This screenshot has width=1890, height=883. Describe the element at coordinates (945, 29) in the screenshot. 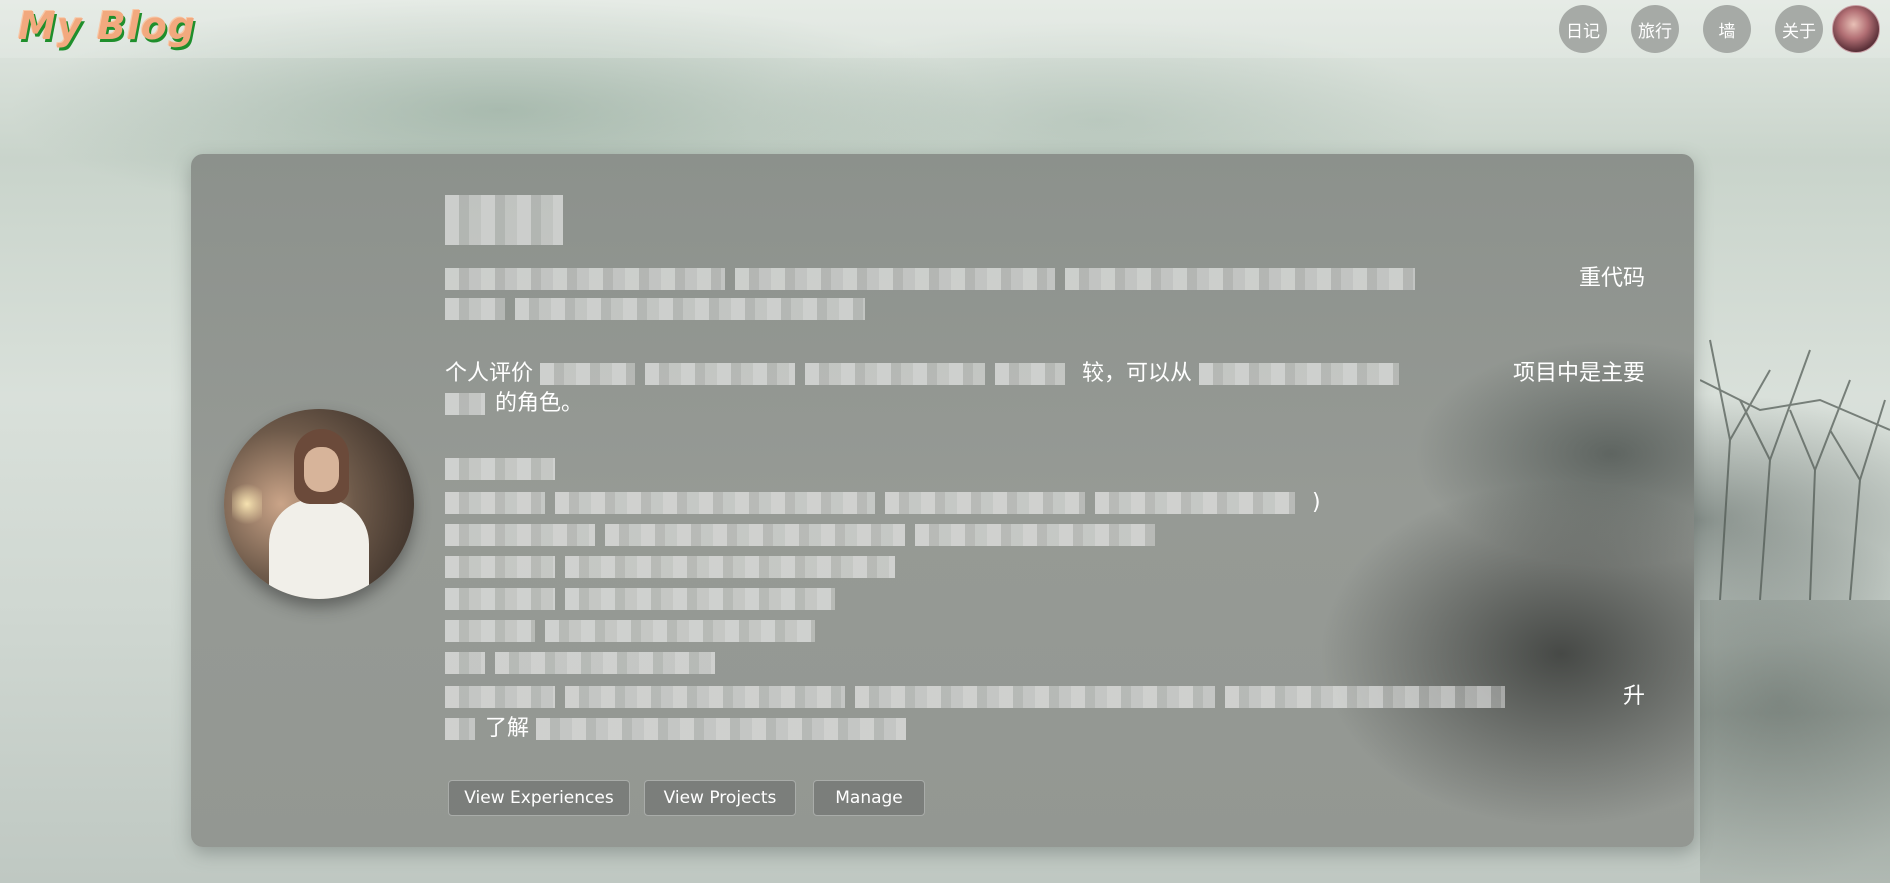

I see `top-header: My Blog 日记 旅行 墙 关于` at that location.